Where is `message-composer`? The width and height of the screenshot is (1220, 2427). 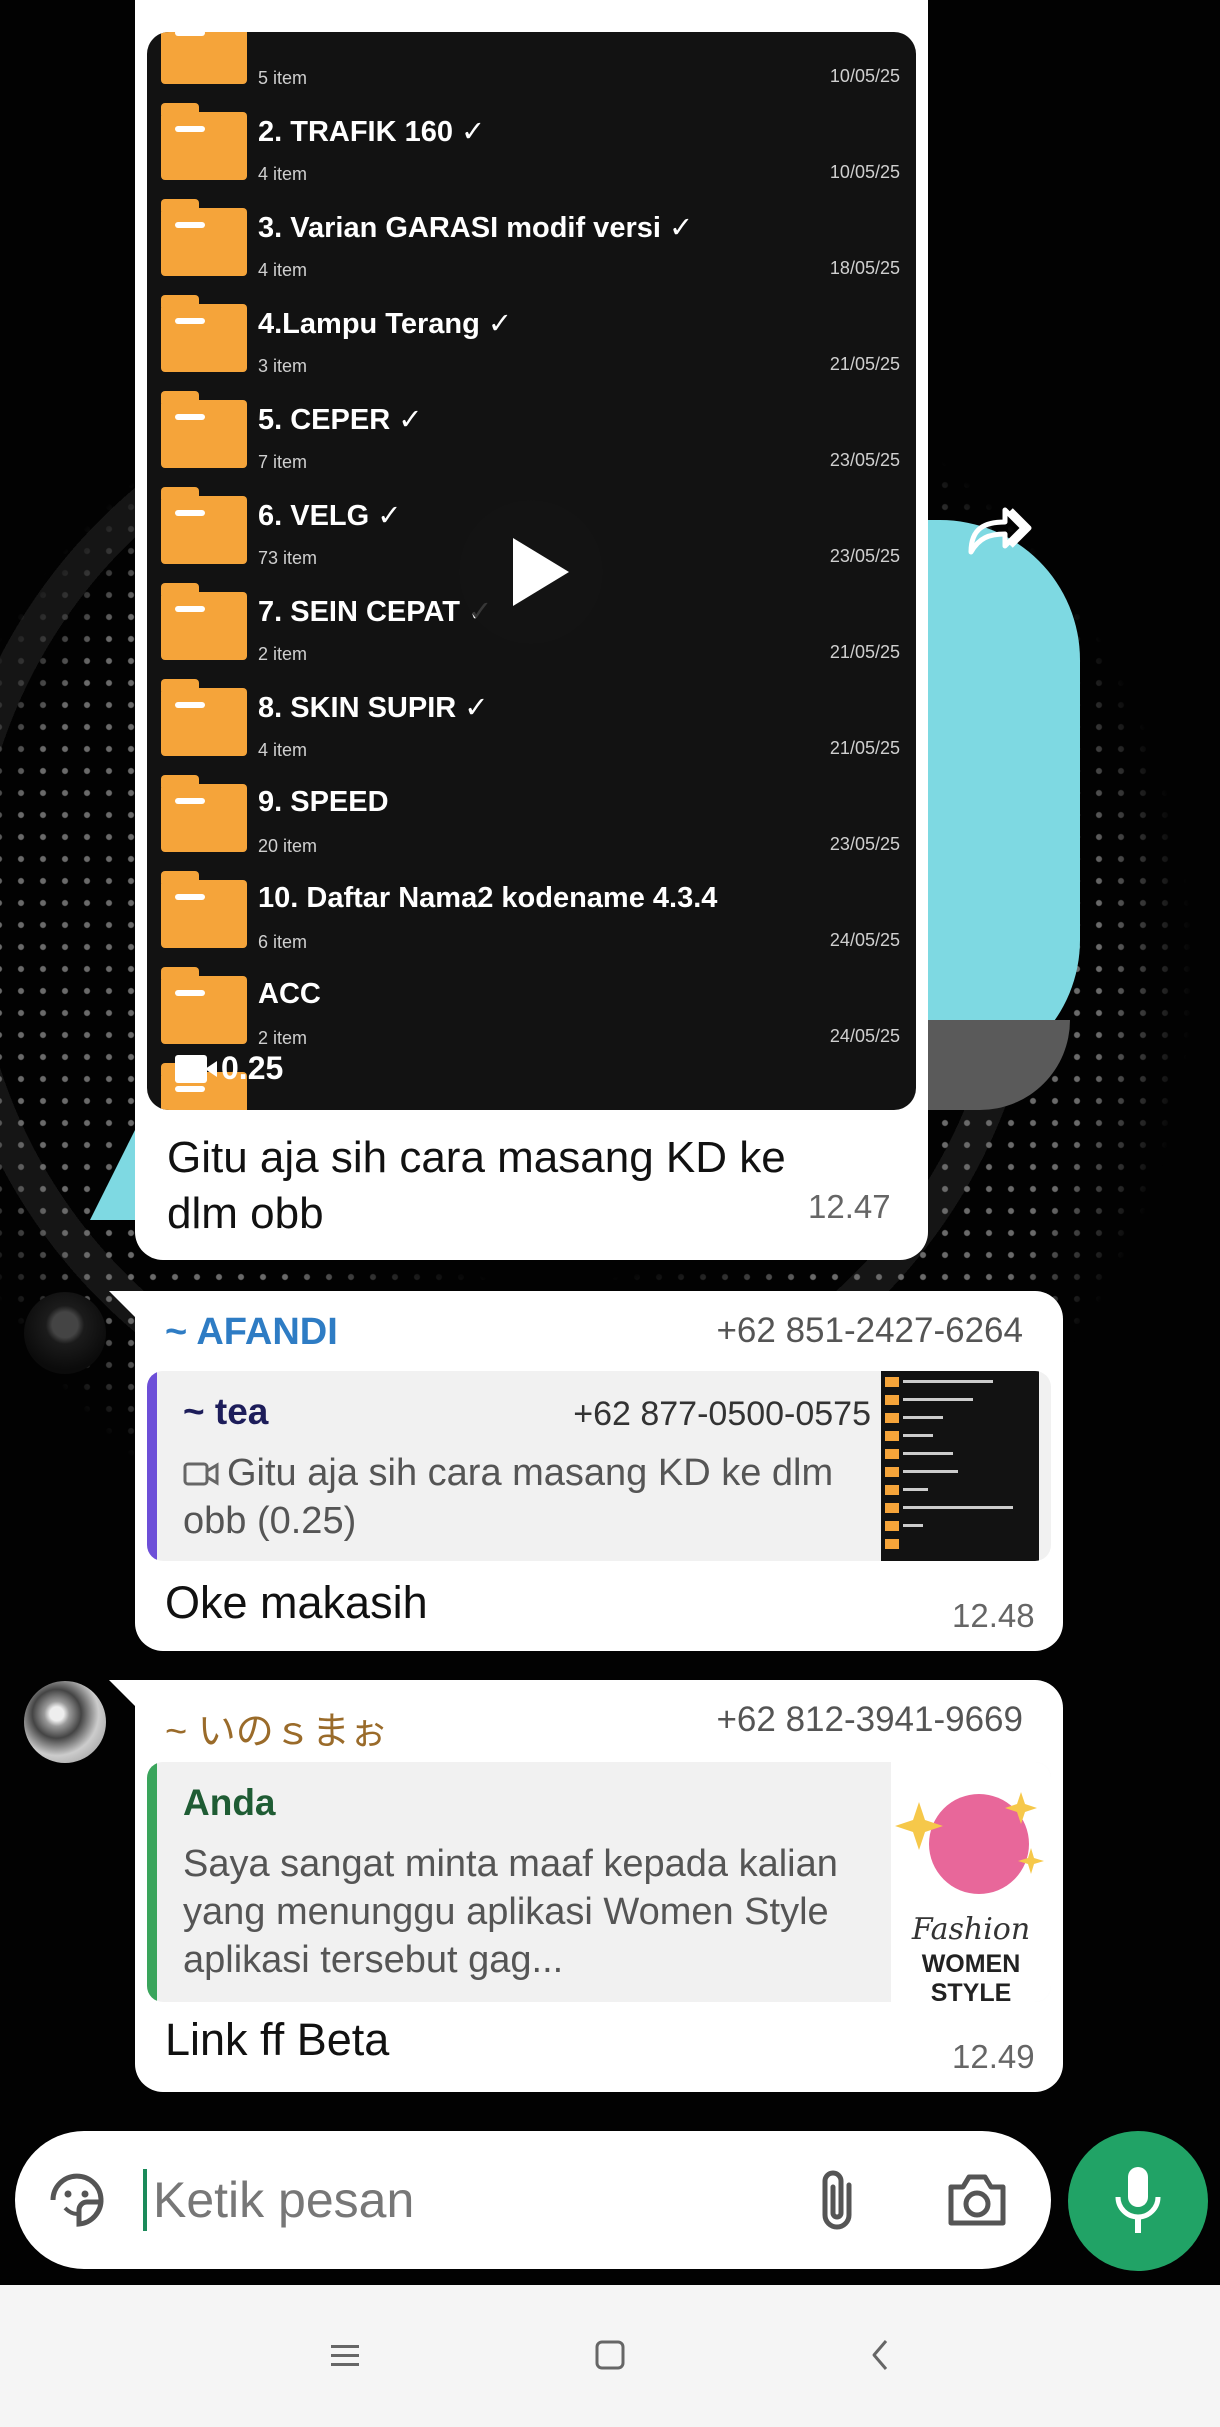
message-composer is located at coordinates (533, 2200).